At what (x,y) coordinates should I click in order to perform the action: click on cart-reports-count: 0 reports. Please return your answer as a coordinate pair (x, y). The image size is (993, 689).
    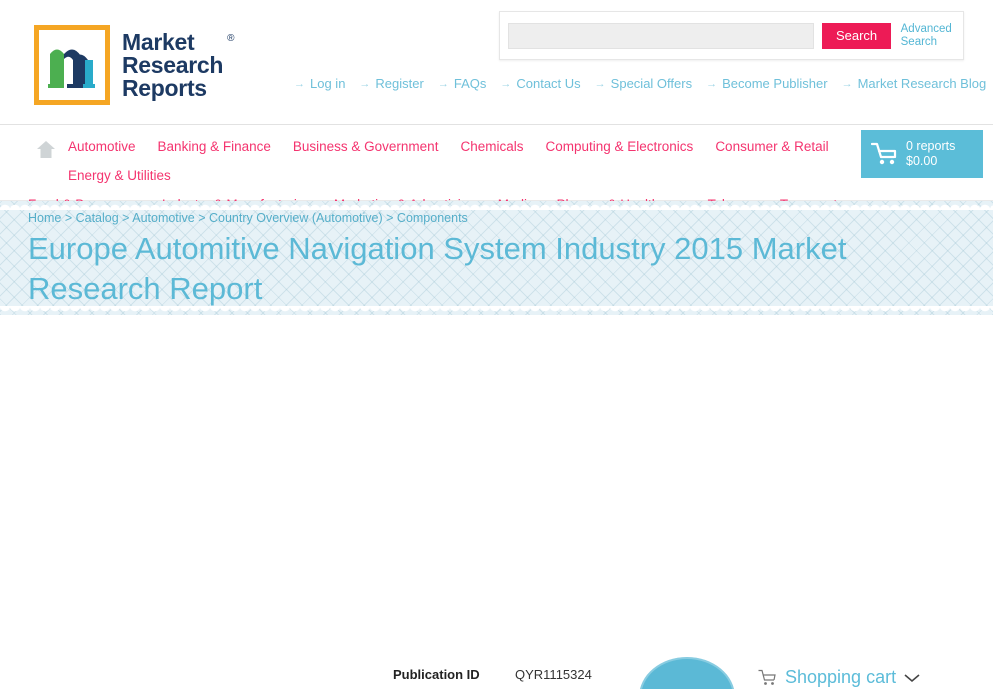
    Looking at the image, I should click on (931, 146).